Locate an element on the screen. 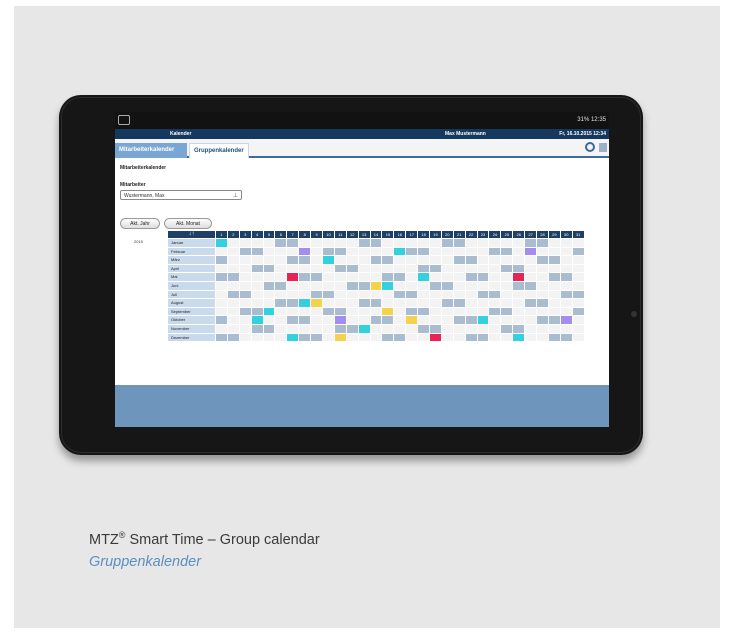  clear-icon: ⊥ is located at coordinates (235, 195).